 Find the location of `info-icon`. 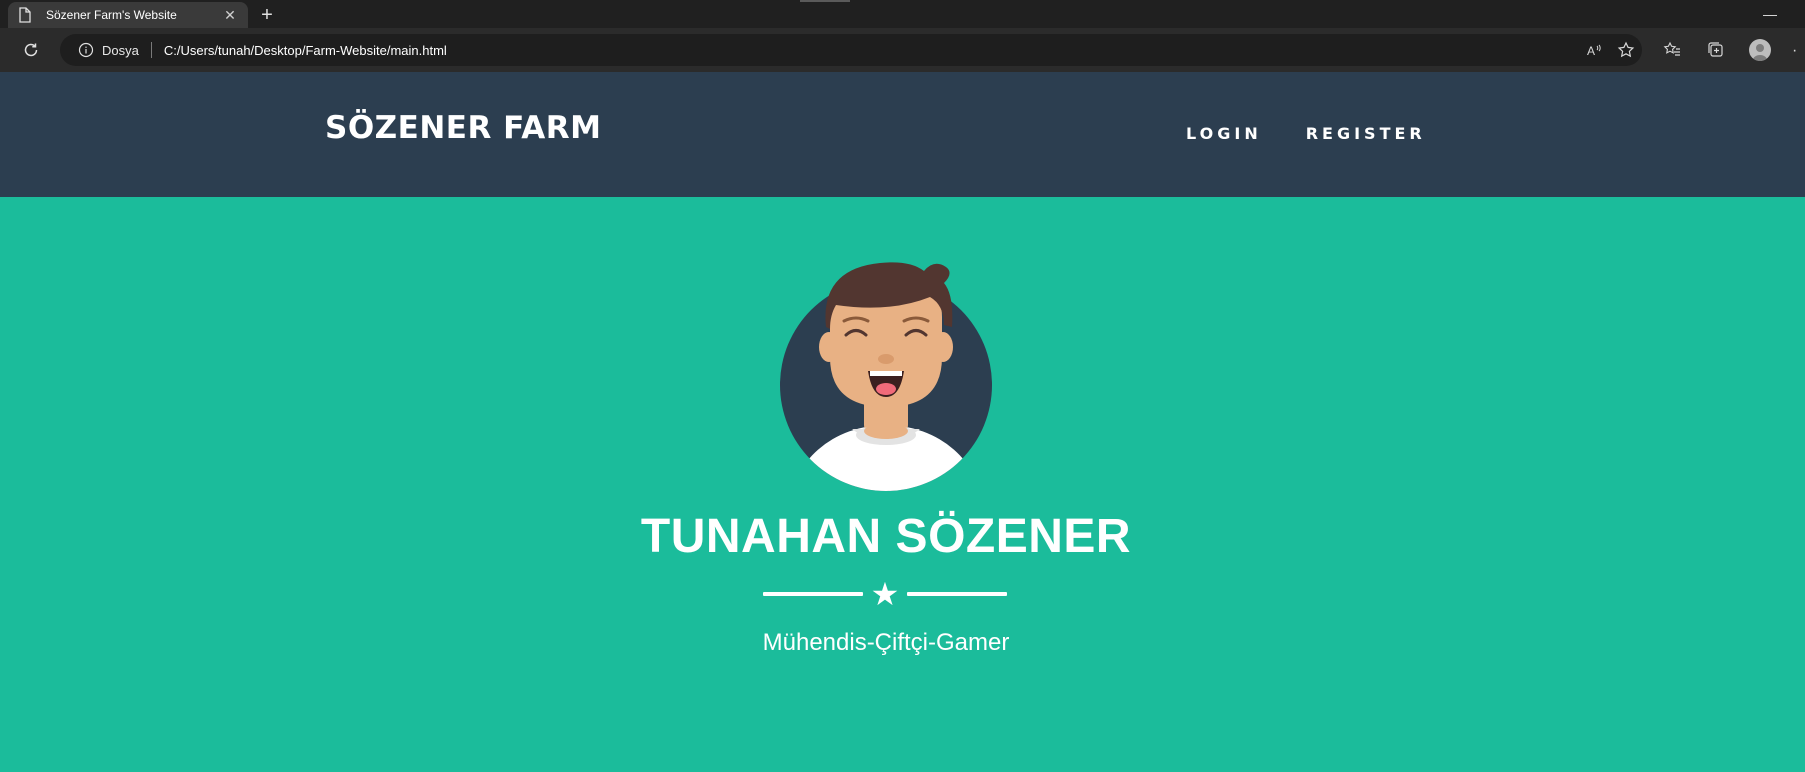

info-icon is located at coordinates (86, 50).